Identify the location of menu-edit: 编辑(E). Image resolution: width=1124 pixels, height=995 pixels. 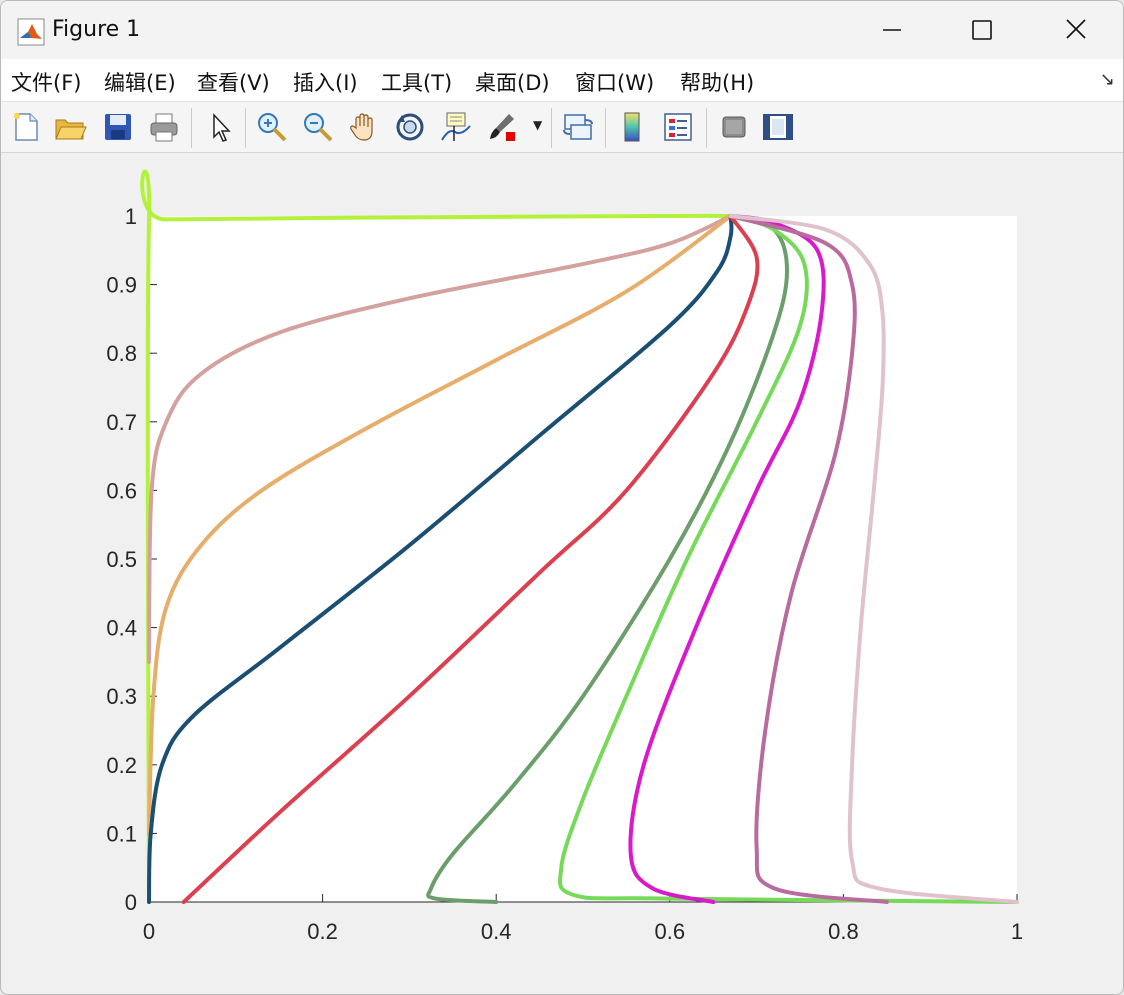
(140, 82).